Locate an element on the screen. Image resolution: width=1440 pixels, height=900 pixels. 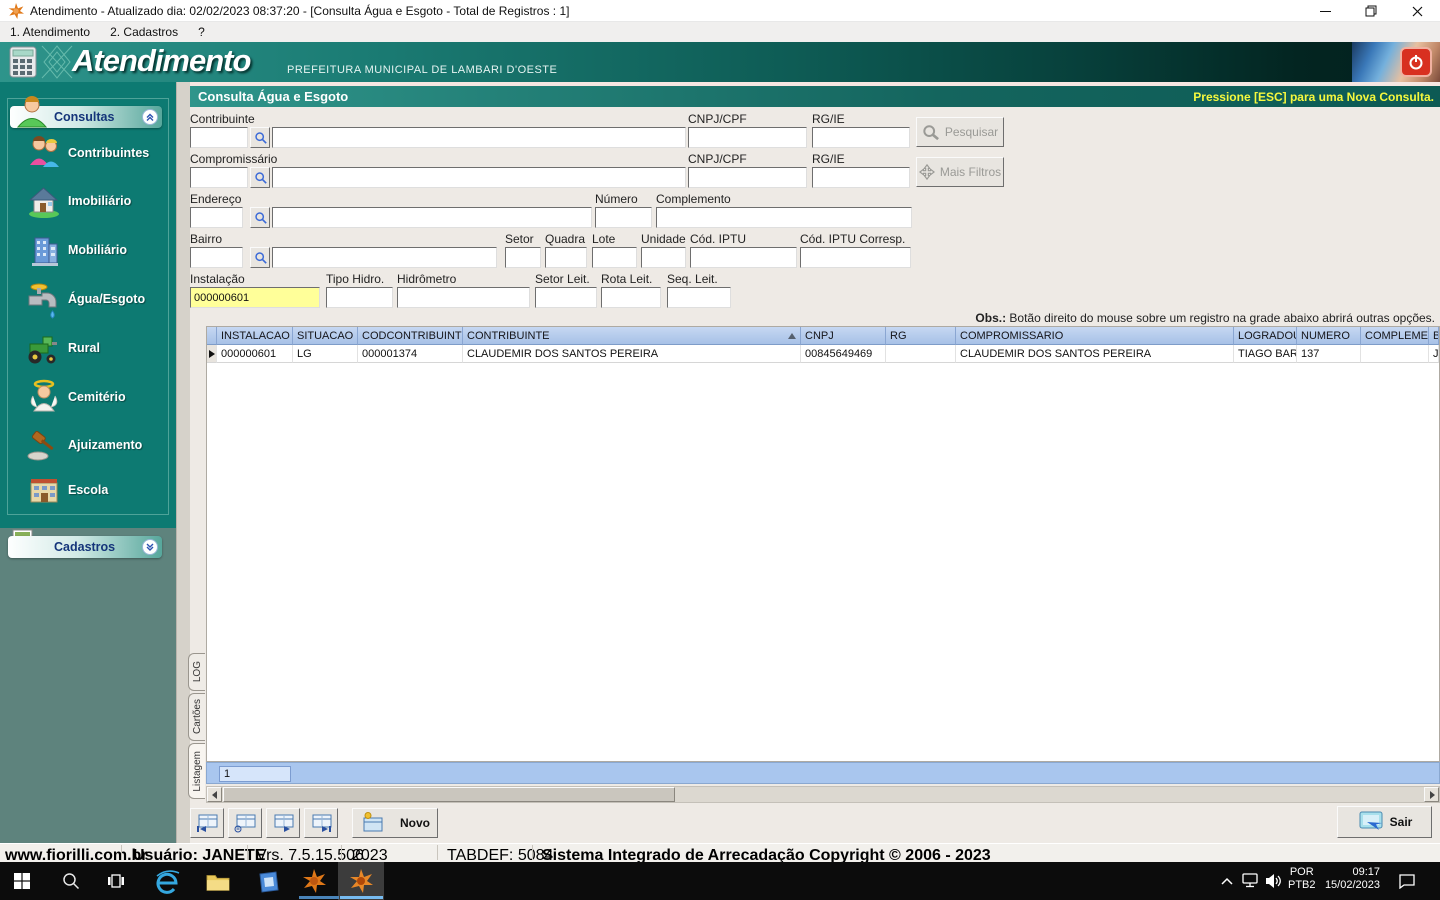
tray-chevron-up-icon is located at coordinates (1227, 881).